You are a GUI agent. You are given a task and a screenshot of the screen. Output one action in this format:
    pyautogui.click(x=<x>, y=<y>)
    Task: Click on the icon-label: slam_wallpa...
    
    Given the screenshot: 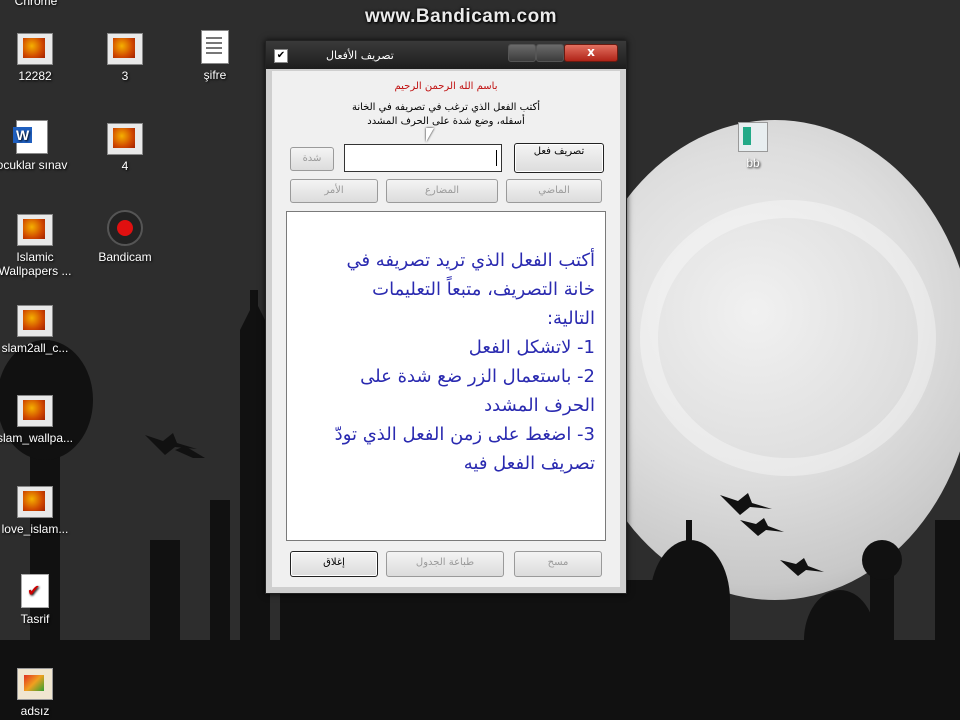 What is the action you would take?
    pyautogui.click(x=37, y=438)
    